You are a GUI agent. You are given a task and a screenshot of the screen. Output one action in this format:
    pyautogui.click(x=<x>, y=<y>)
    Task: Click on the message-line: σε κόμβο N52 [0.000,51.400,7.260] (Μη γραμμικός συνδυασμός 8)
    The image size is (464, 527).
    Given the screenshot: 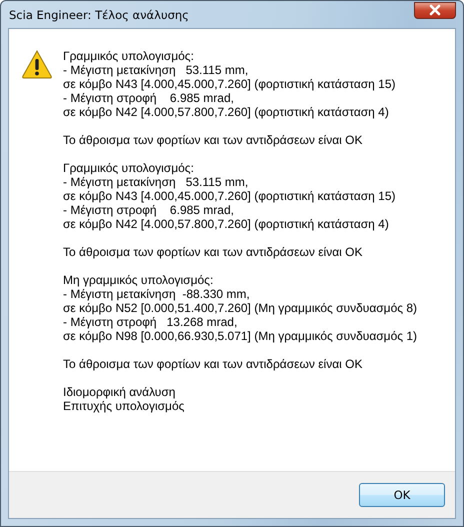 What is the action you would take?
    pyautogui.click(x=240, y=308)
    